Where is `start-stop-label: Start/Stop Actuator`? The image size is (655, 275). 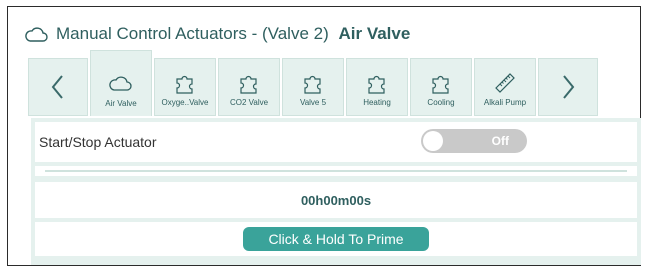
start-stop-label: Start/Stop Actuator is located at coordinates (98, 142).